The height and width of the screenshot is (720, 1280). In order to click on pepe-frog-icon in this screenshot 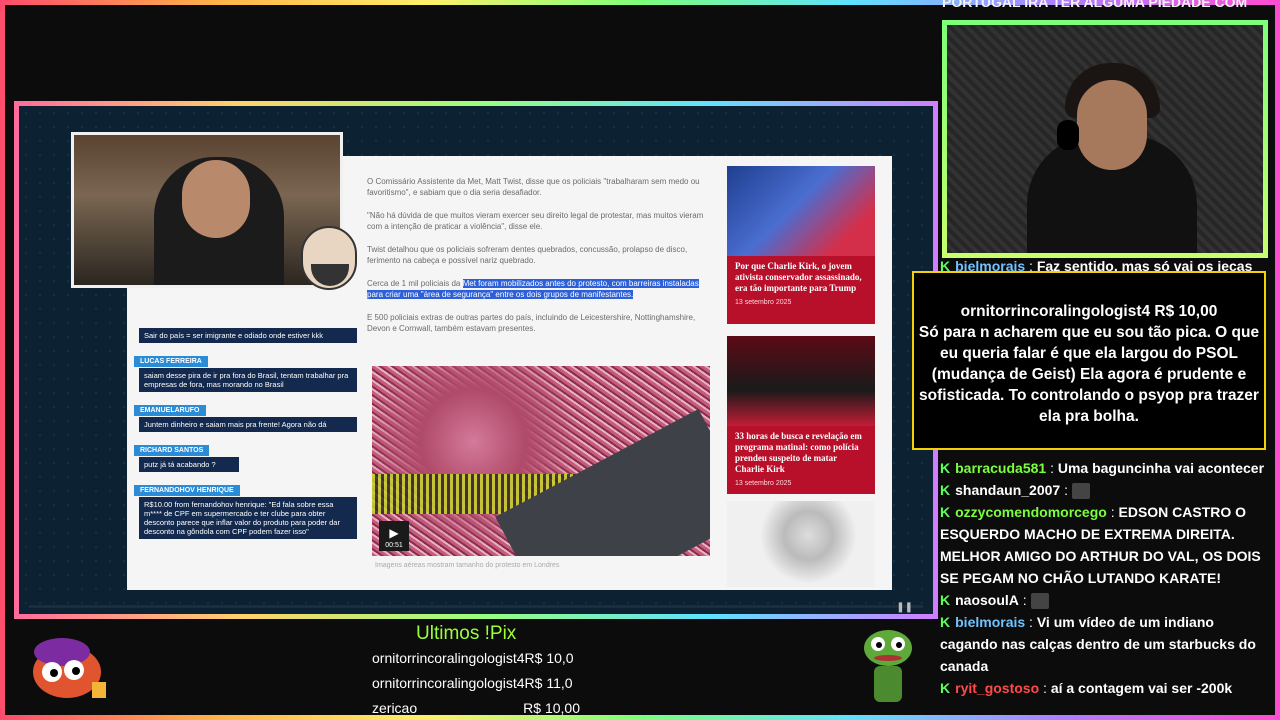, I will do `click(888, 666)`.